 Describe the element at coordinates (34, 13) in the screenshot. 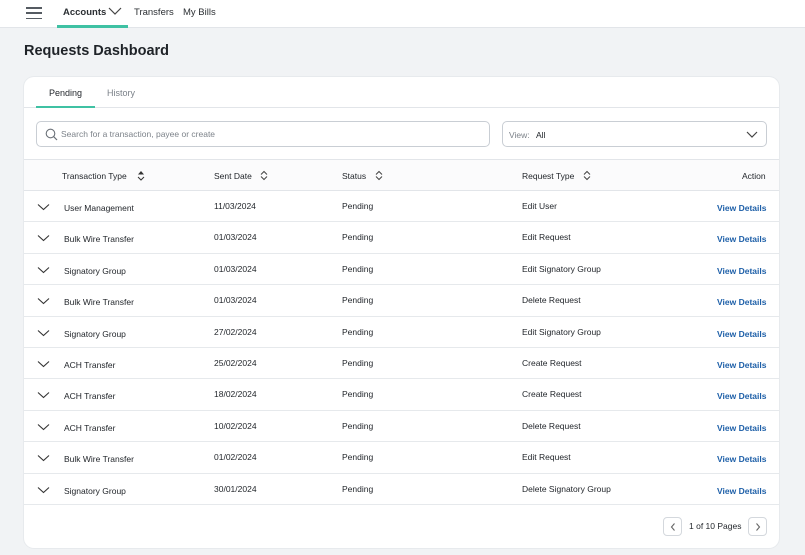

I see `hamburger-icon` at that location.